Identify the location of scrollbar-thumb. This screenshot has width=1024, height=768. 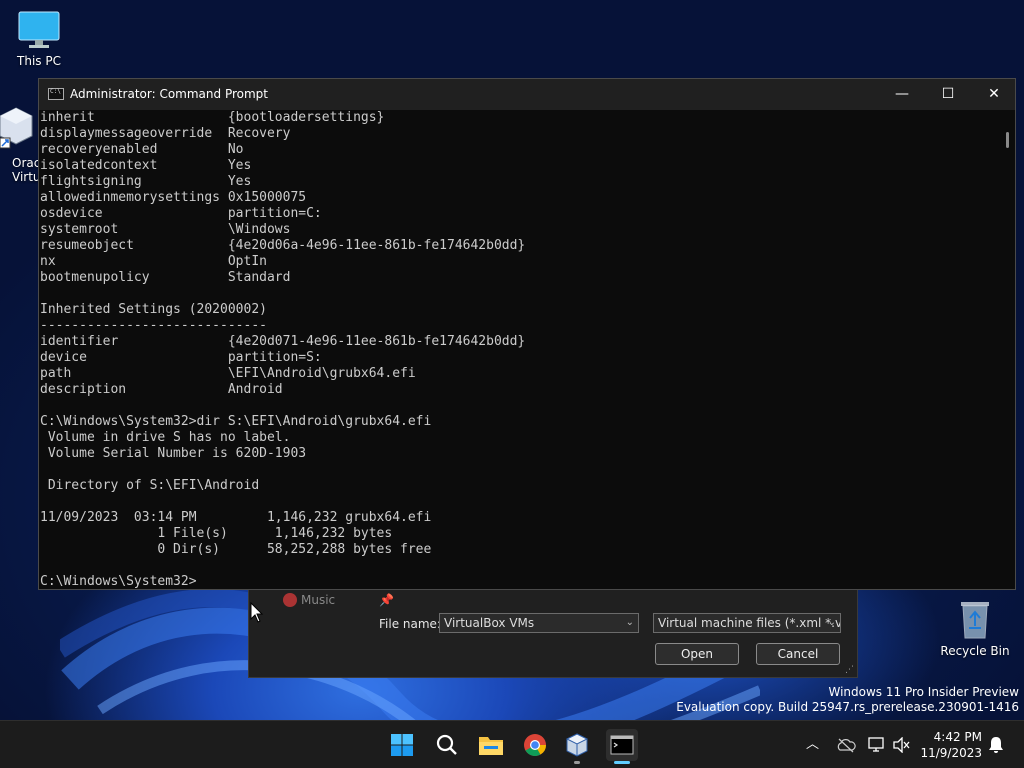
(1007, 140).